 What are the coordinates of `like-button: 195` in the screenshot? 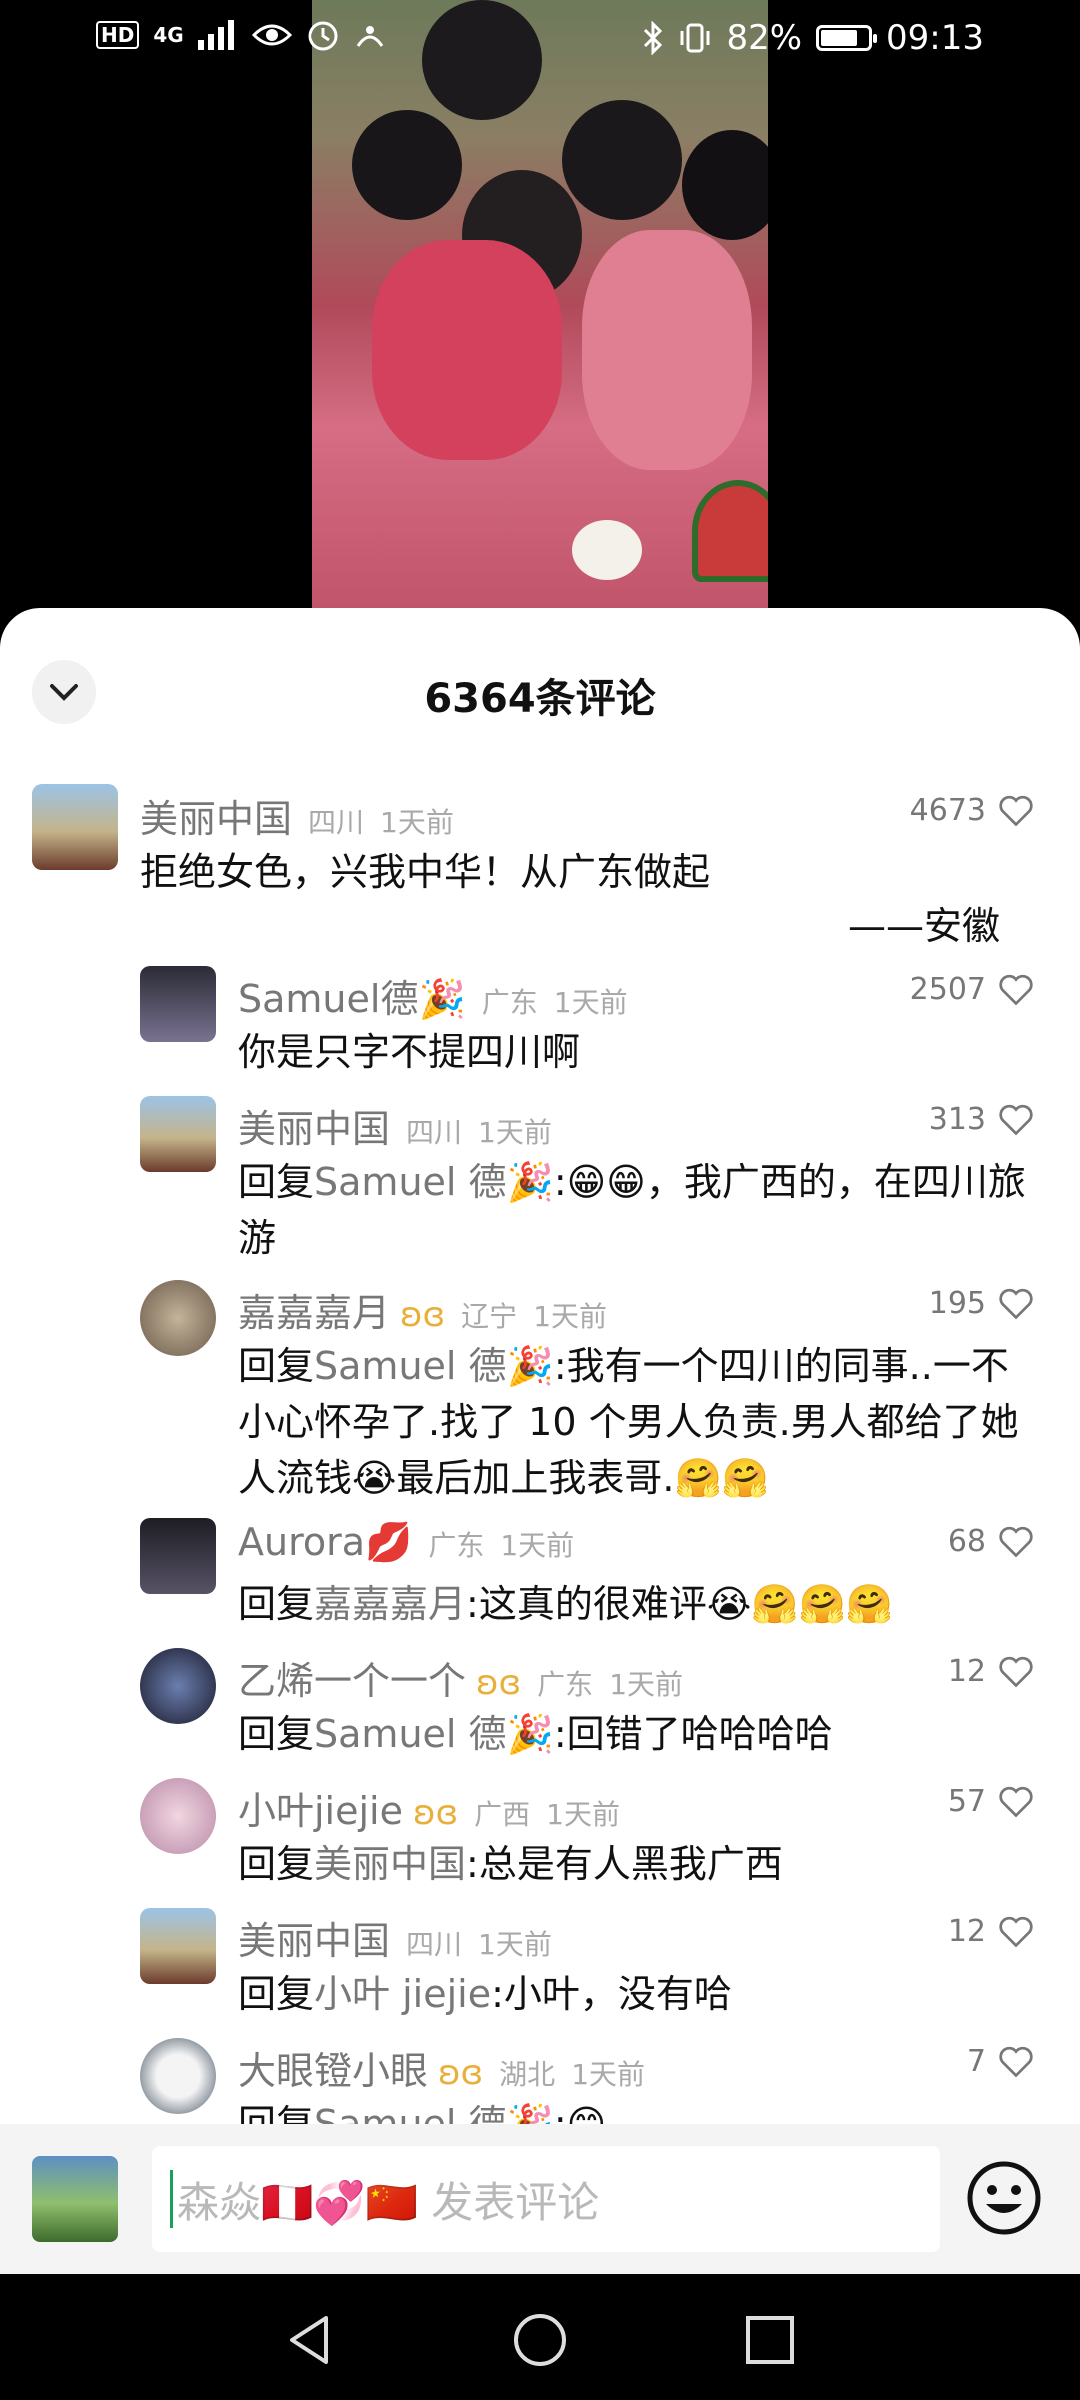 It's located at (981, 1303).